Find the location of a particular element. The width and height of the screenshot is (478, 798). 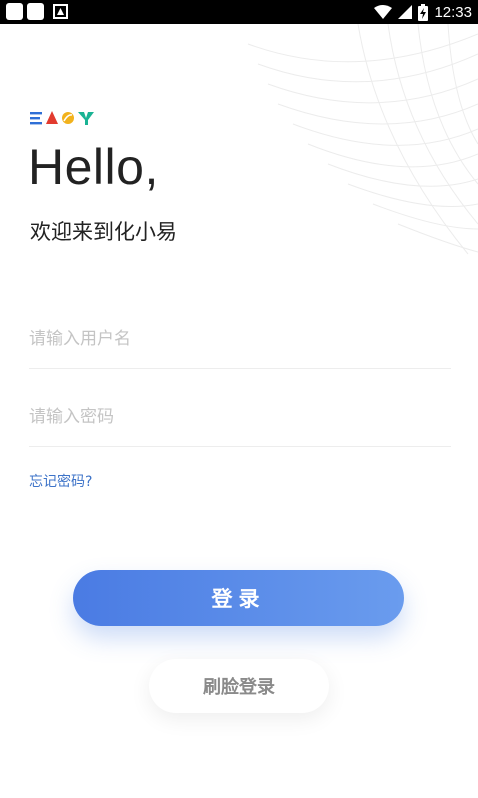

username-input is located at coordinates (240, 338).